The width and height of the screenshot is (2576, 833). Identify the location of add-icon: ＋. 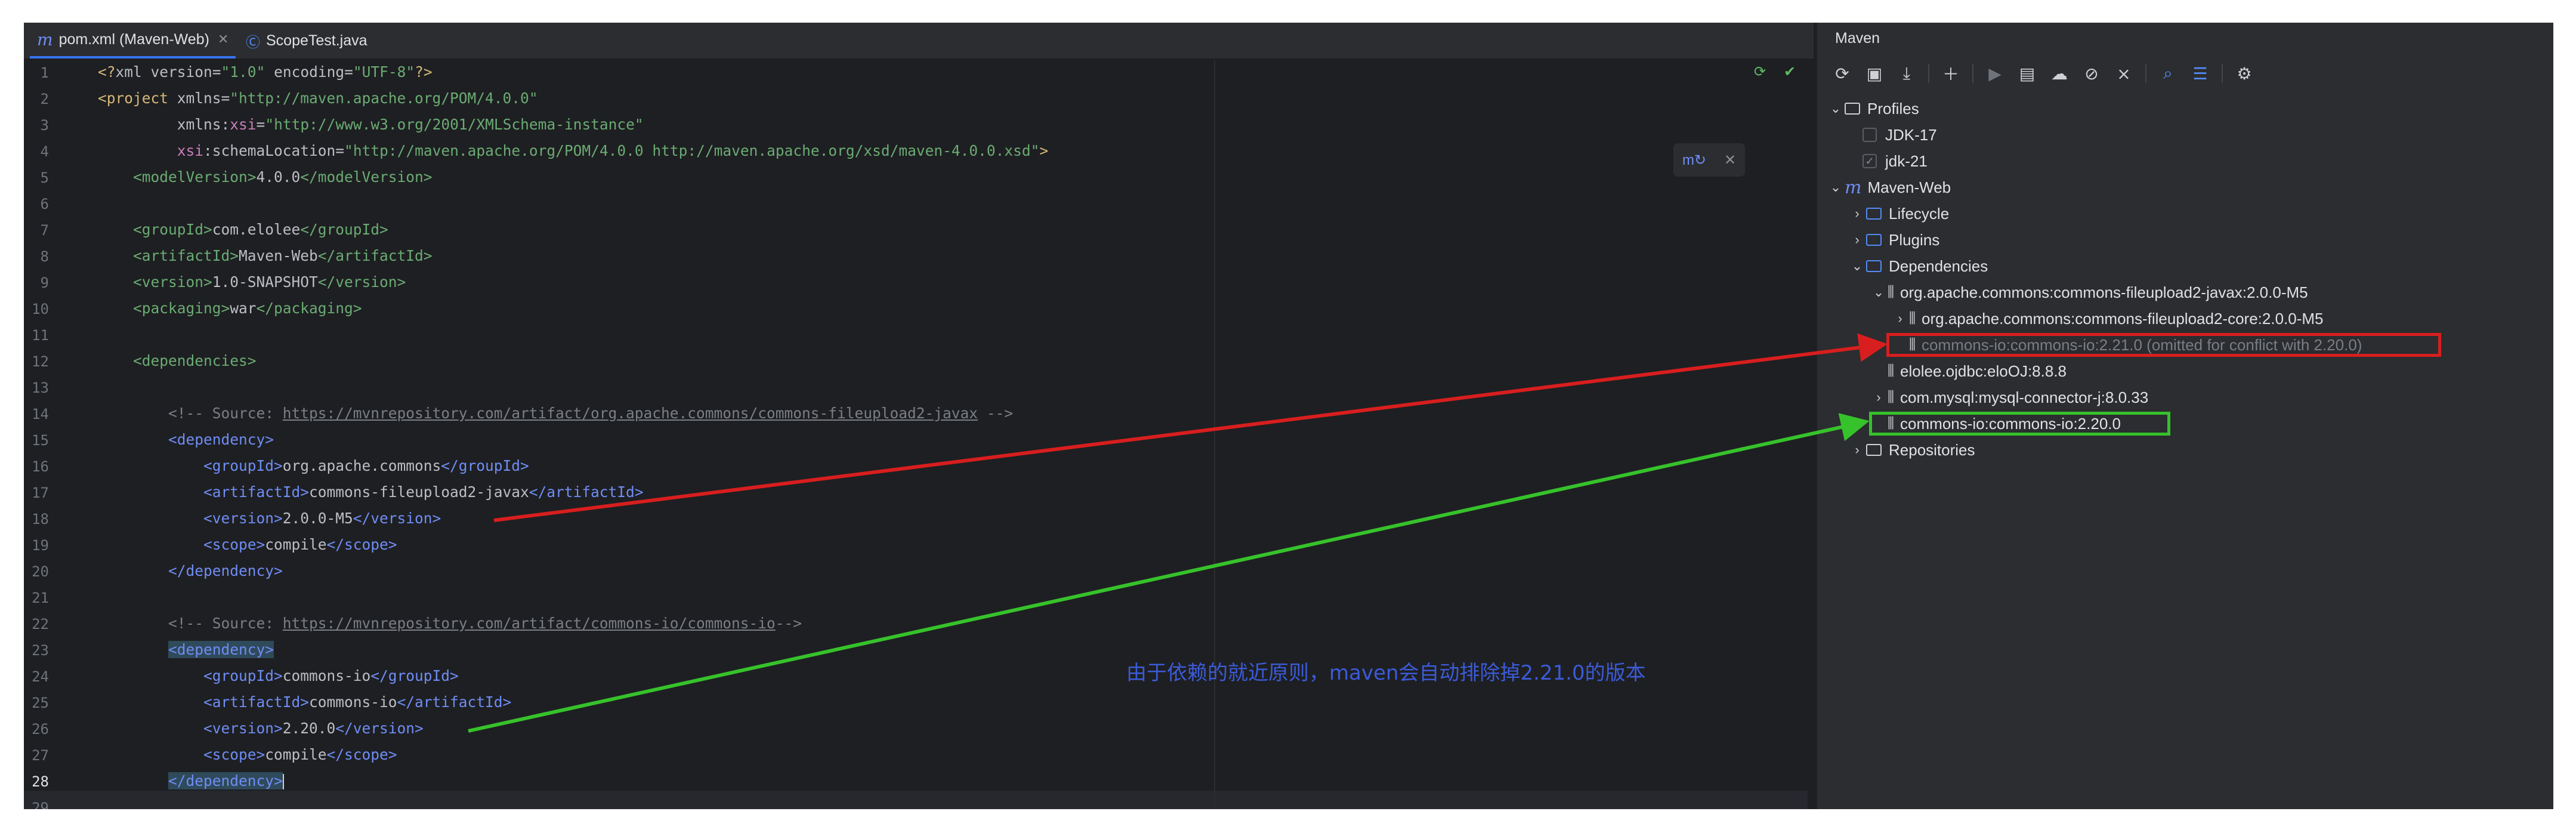
(1951, 73).